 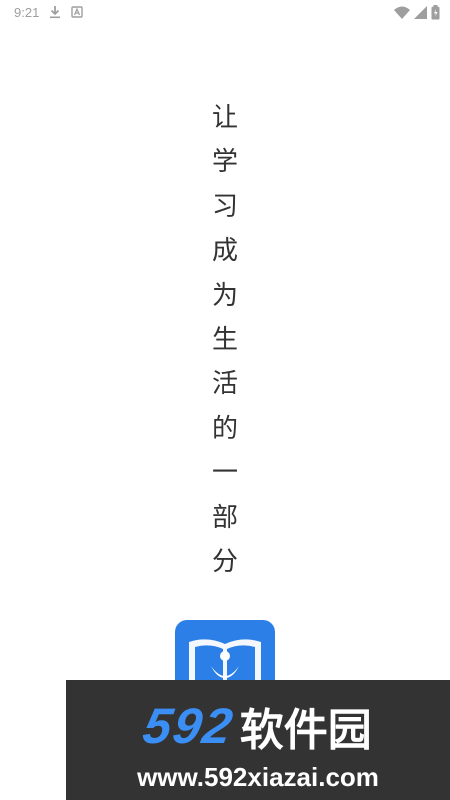 I want to click on slogan-char: 为, so click(x=224, y=295).